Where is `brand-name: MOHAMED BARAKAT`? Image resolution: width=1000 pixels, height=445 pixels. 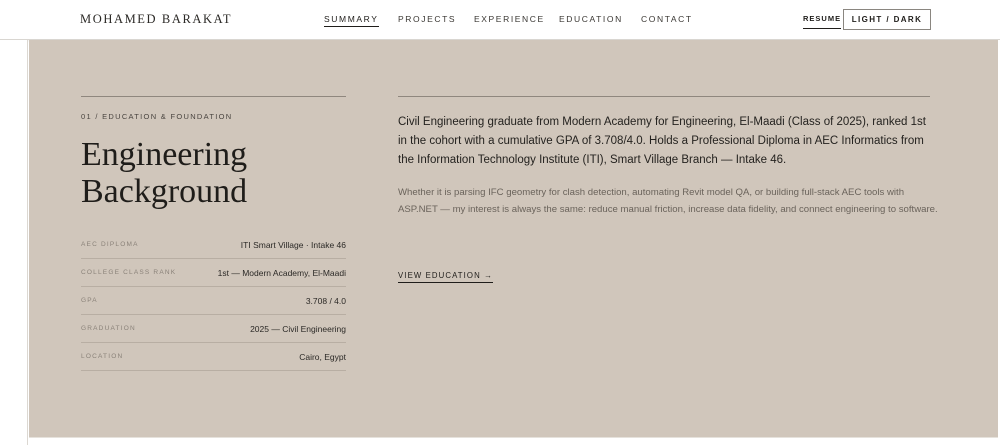 brand-name: MOHAMED BARAKAT is located at coordinates (156, 19).